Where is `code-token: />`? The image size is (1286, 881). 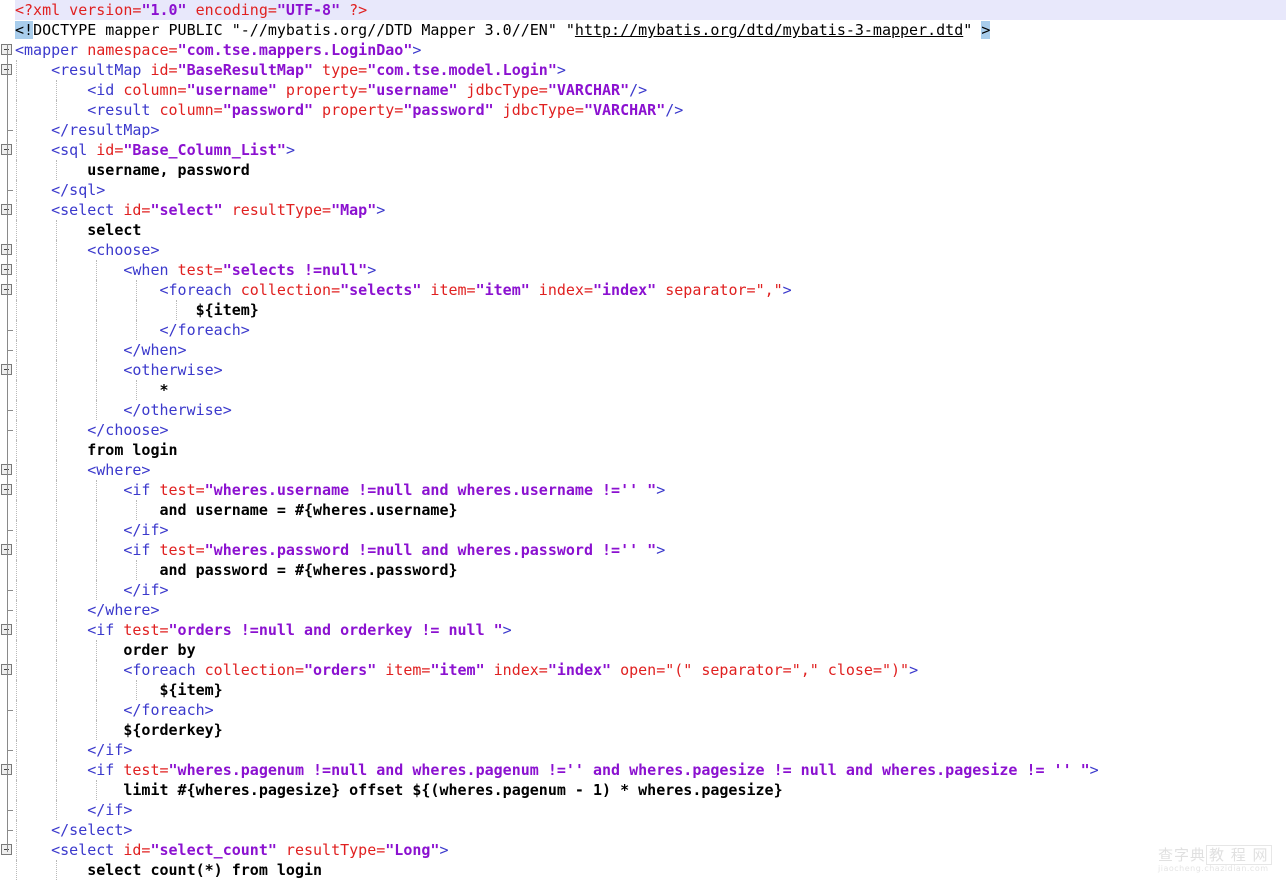 code-token: /> is located at coordinates (638, 90).